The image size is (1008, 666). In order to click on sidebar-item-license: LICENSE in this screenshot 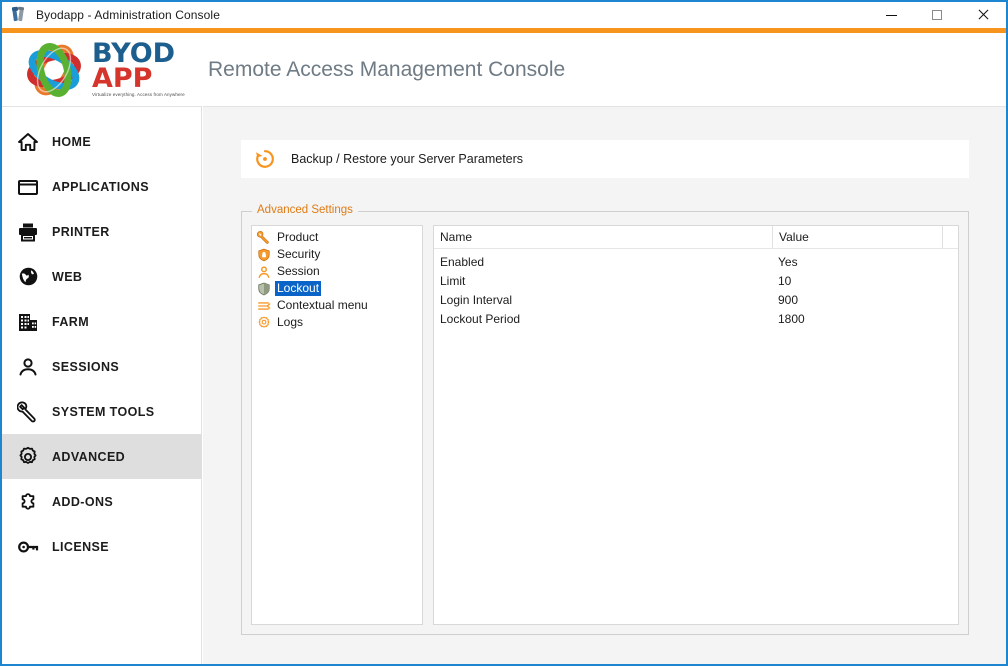, I will do `click(101, 546)`.